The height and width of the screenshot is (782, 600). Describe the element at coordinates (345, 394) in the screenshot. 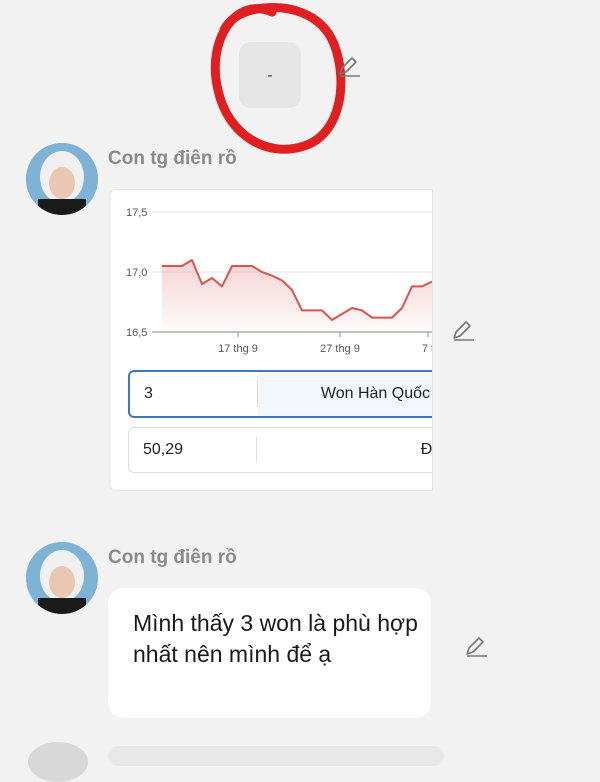

I see `from-currency-select: Won Hàn Quốc` at that location.